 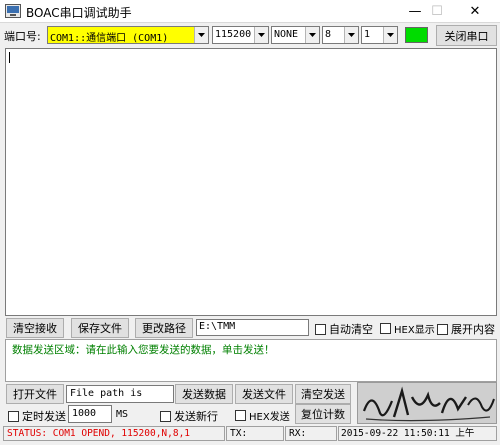 What do you see at coordinates (196, 416) in the screenshot?
I see `send-newline-label: 发送新行` at bounding box center [196, 416].